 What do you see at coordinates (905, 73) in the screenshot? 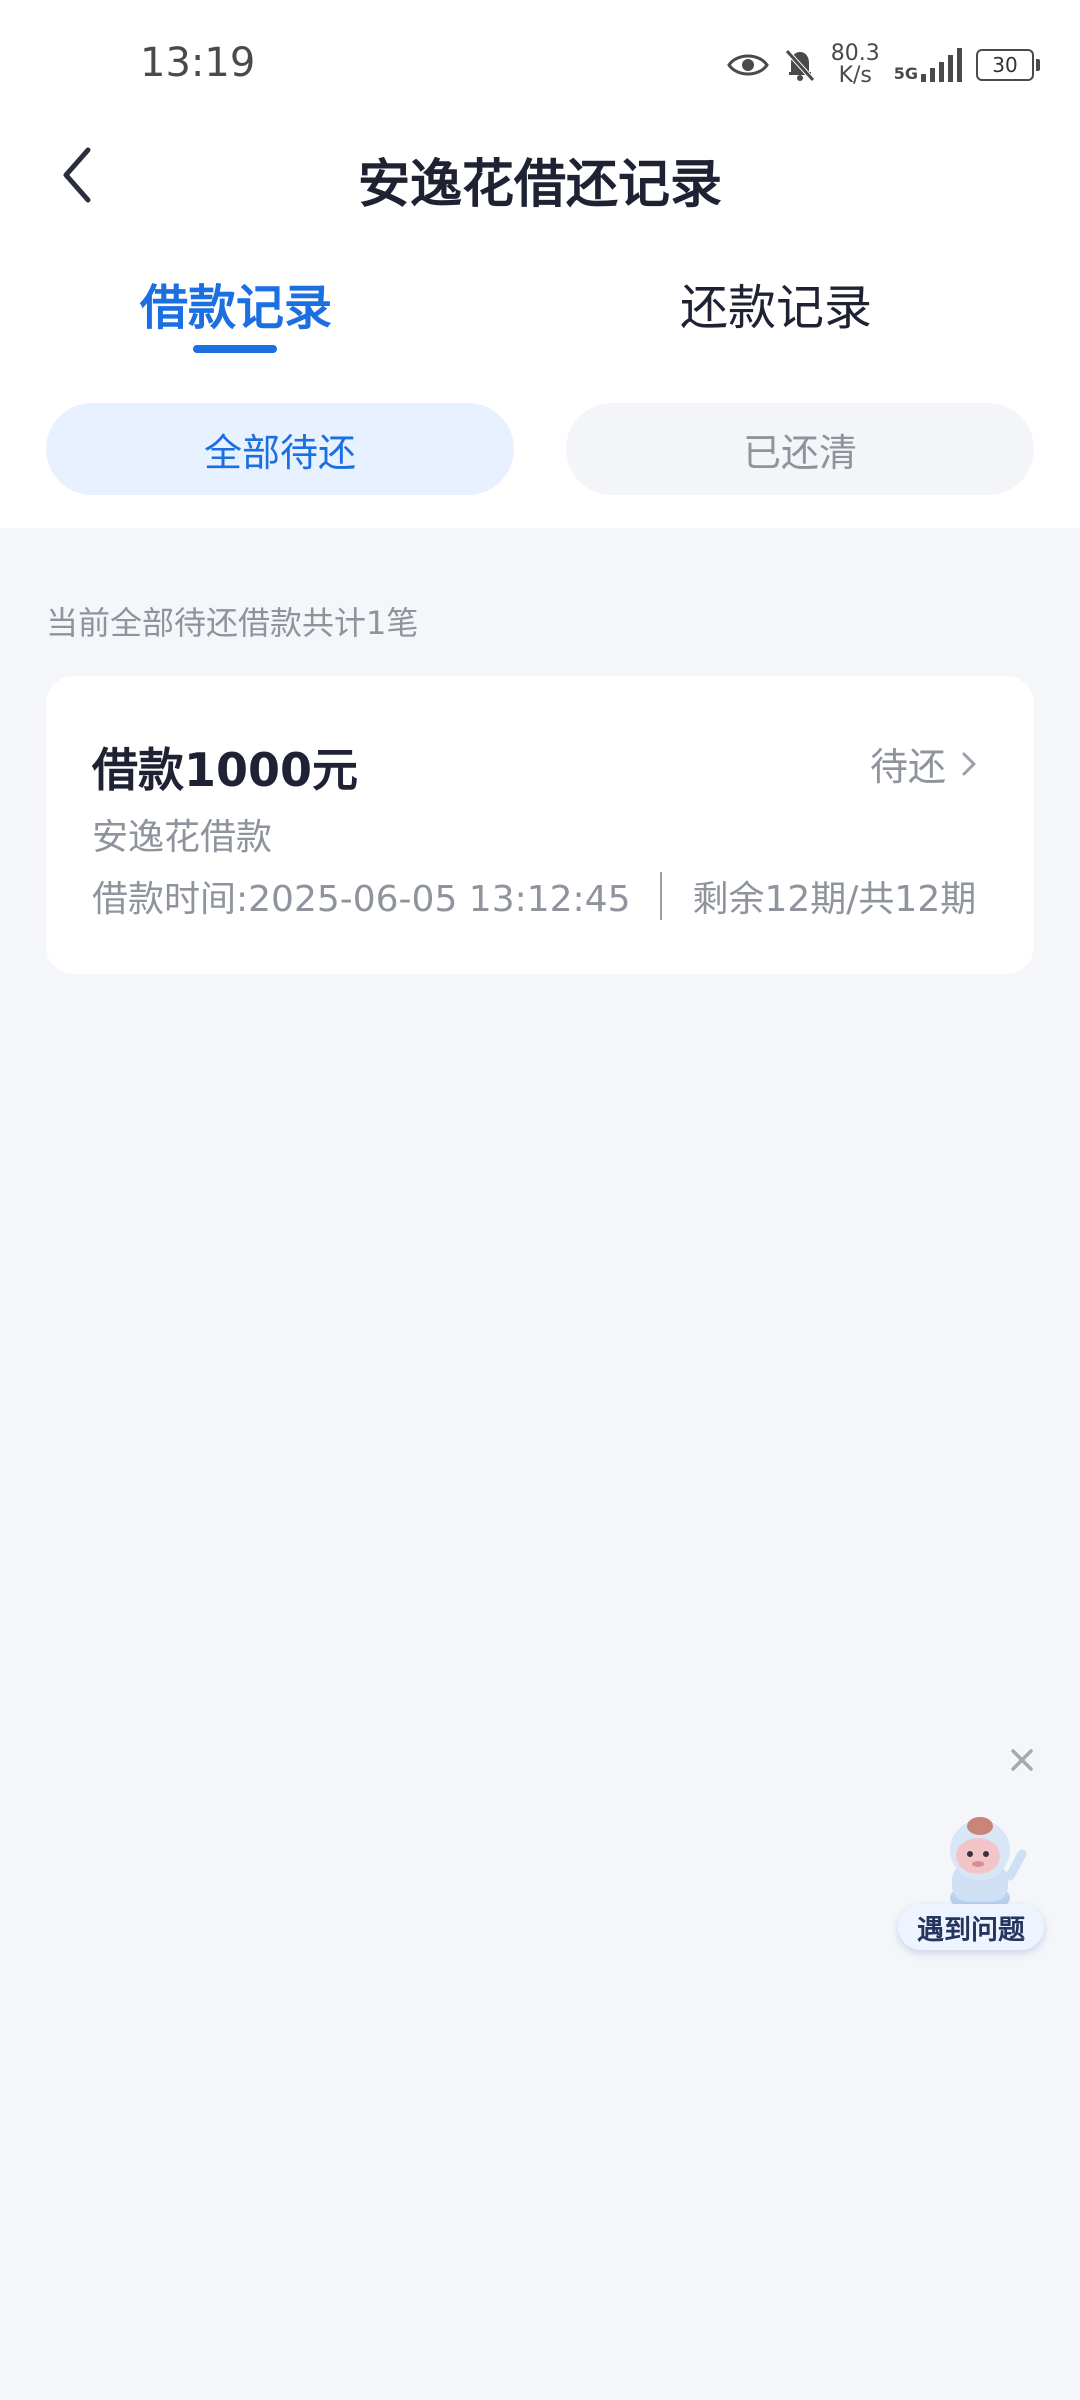
I see `signal-label: 5G` at bounding box center [905, 73].